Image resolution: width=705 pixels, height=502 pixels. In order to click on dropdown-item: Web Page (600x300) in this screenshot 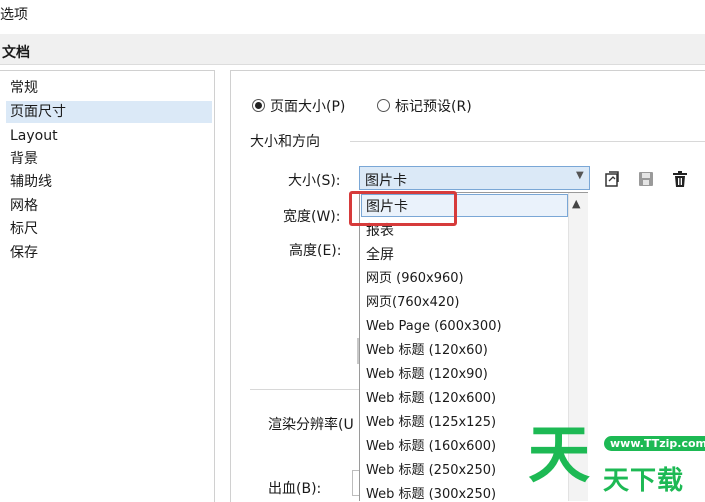, I will do `click(434, 327)`.